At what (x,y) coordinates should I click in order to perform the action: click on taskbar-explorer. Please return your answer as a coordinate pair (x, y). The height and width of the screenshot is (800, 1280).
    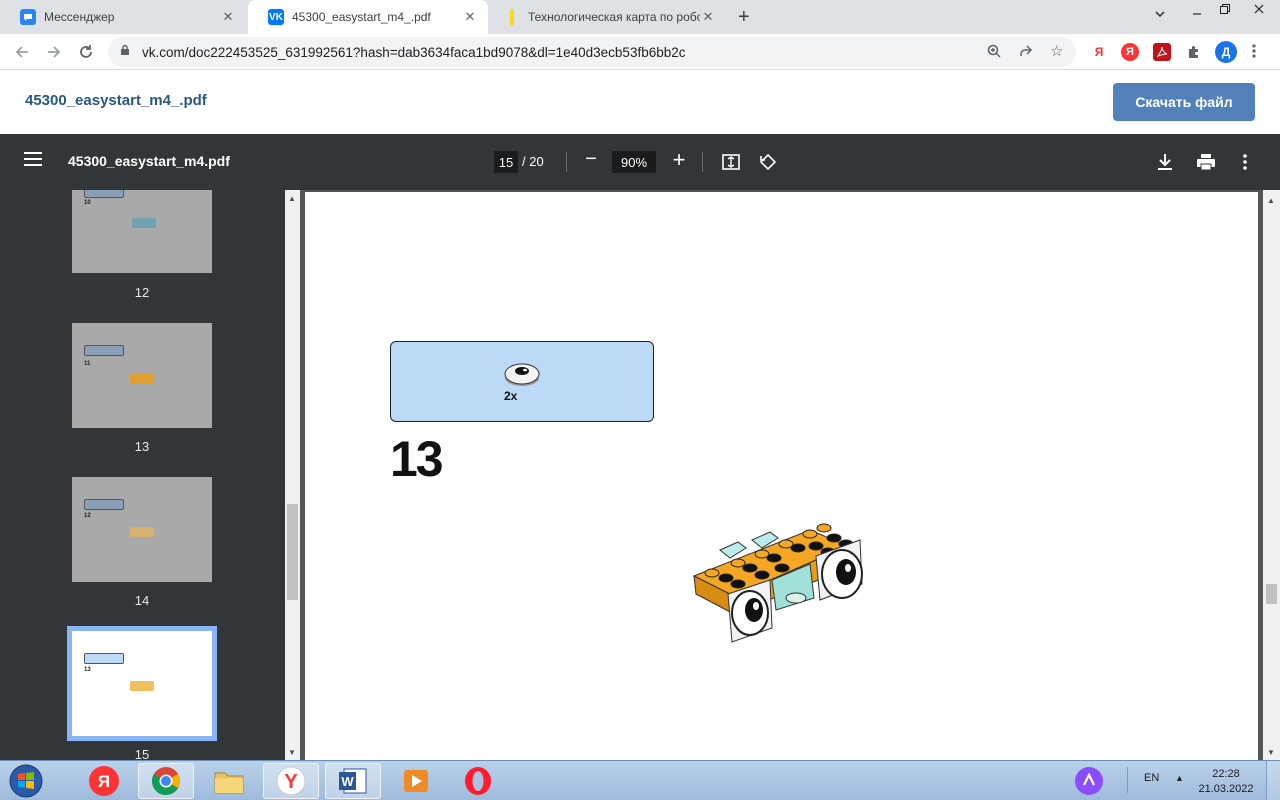
    Looking at the image, I should click on (229, 781).